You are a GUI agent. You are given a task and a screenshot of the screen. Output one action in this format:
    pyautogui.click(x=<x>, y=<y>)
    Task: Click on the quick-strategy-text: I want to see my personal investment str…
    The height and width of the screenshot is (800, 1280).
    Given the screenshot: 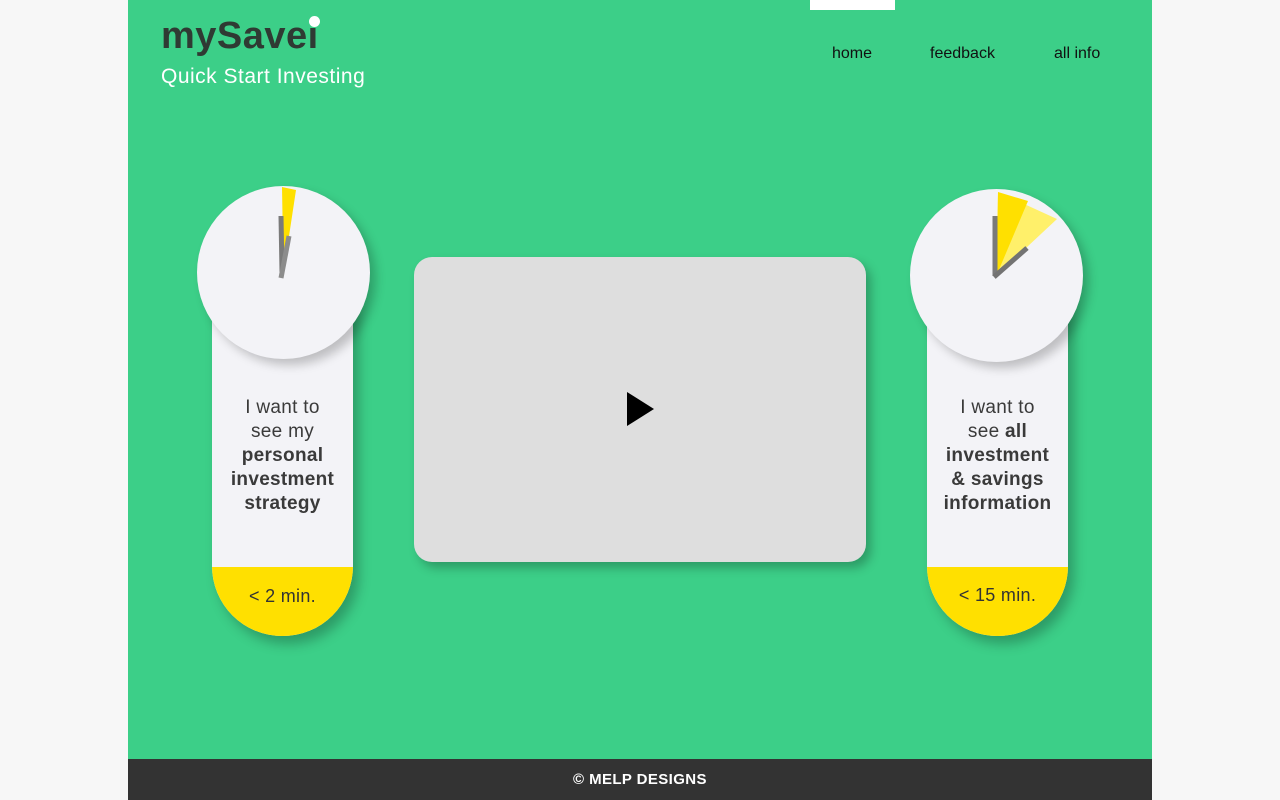 What is the action you would take?
    pyautogui.click(x=282, y=455)
    